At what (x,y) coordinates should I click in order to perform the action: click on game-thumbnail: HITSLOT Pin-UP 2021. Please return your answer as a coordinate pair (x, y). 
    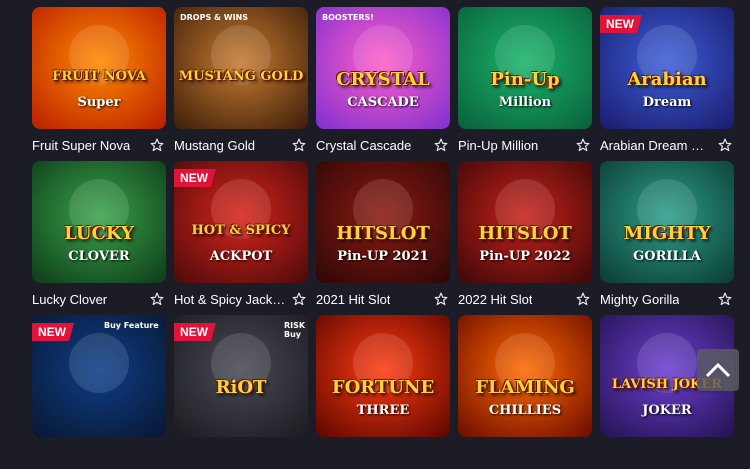
    Looking at the image, I should click on (383, 222).